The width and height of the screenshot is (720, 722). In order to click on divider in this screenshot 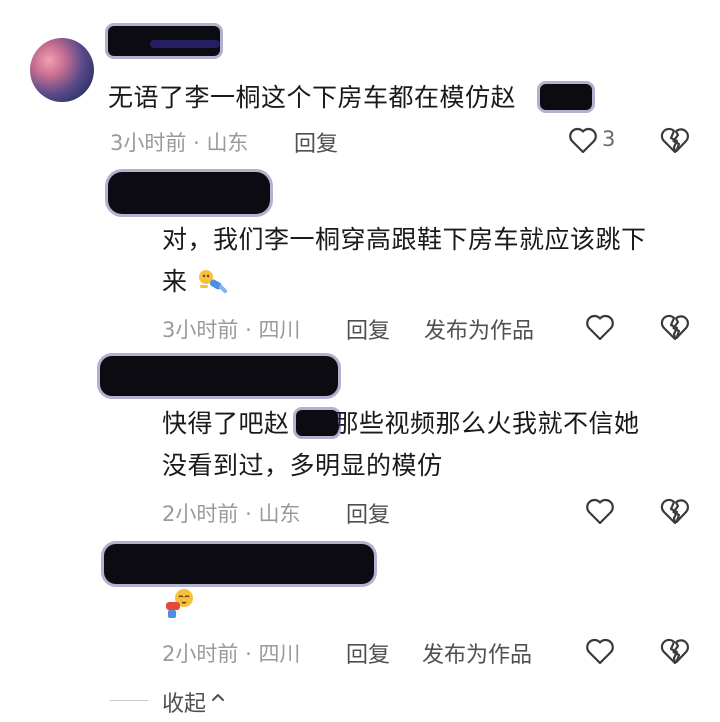, I will do `click(129, 700)`.